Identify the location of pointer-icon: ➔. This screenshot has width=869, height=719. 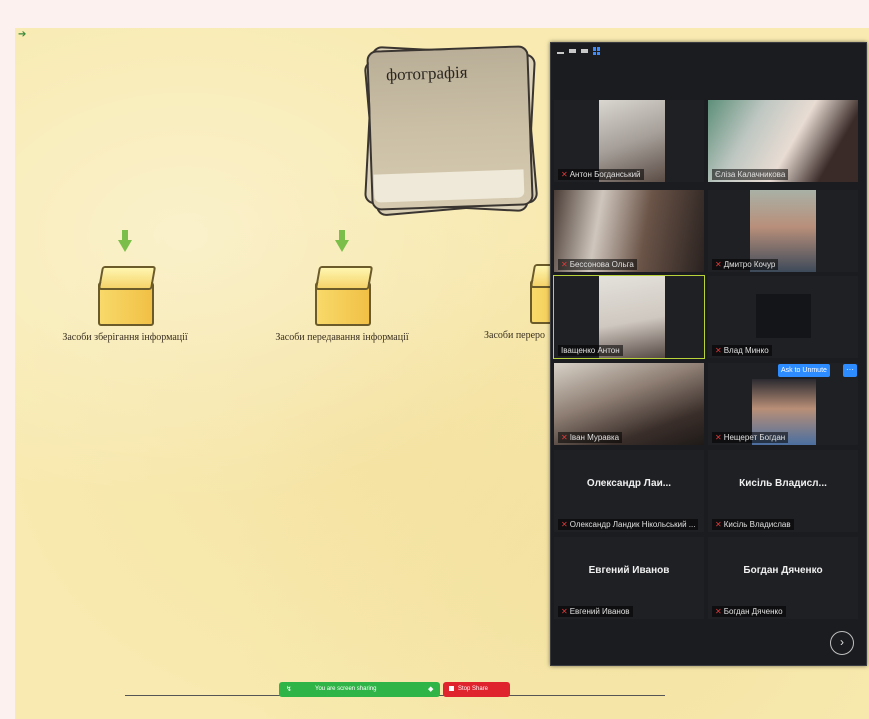
(22, 34).